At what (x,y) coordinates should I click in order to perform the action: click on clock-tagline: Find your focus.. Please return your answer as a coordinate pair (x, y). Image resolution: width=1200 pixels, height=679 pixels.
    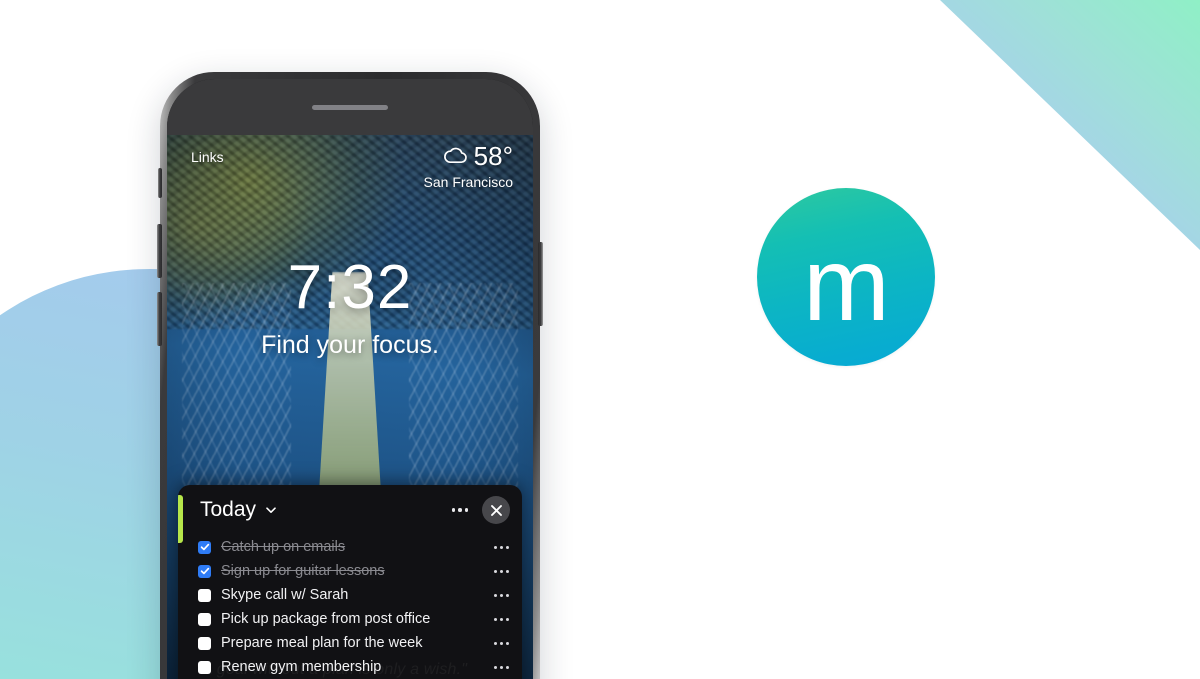
    Looking at the image, I should click on (350, 345).